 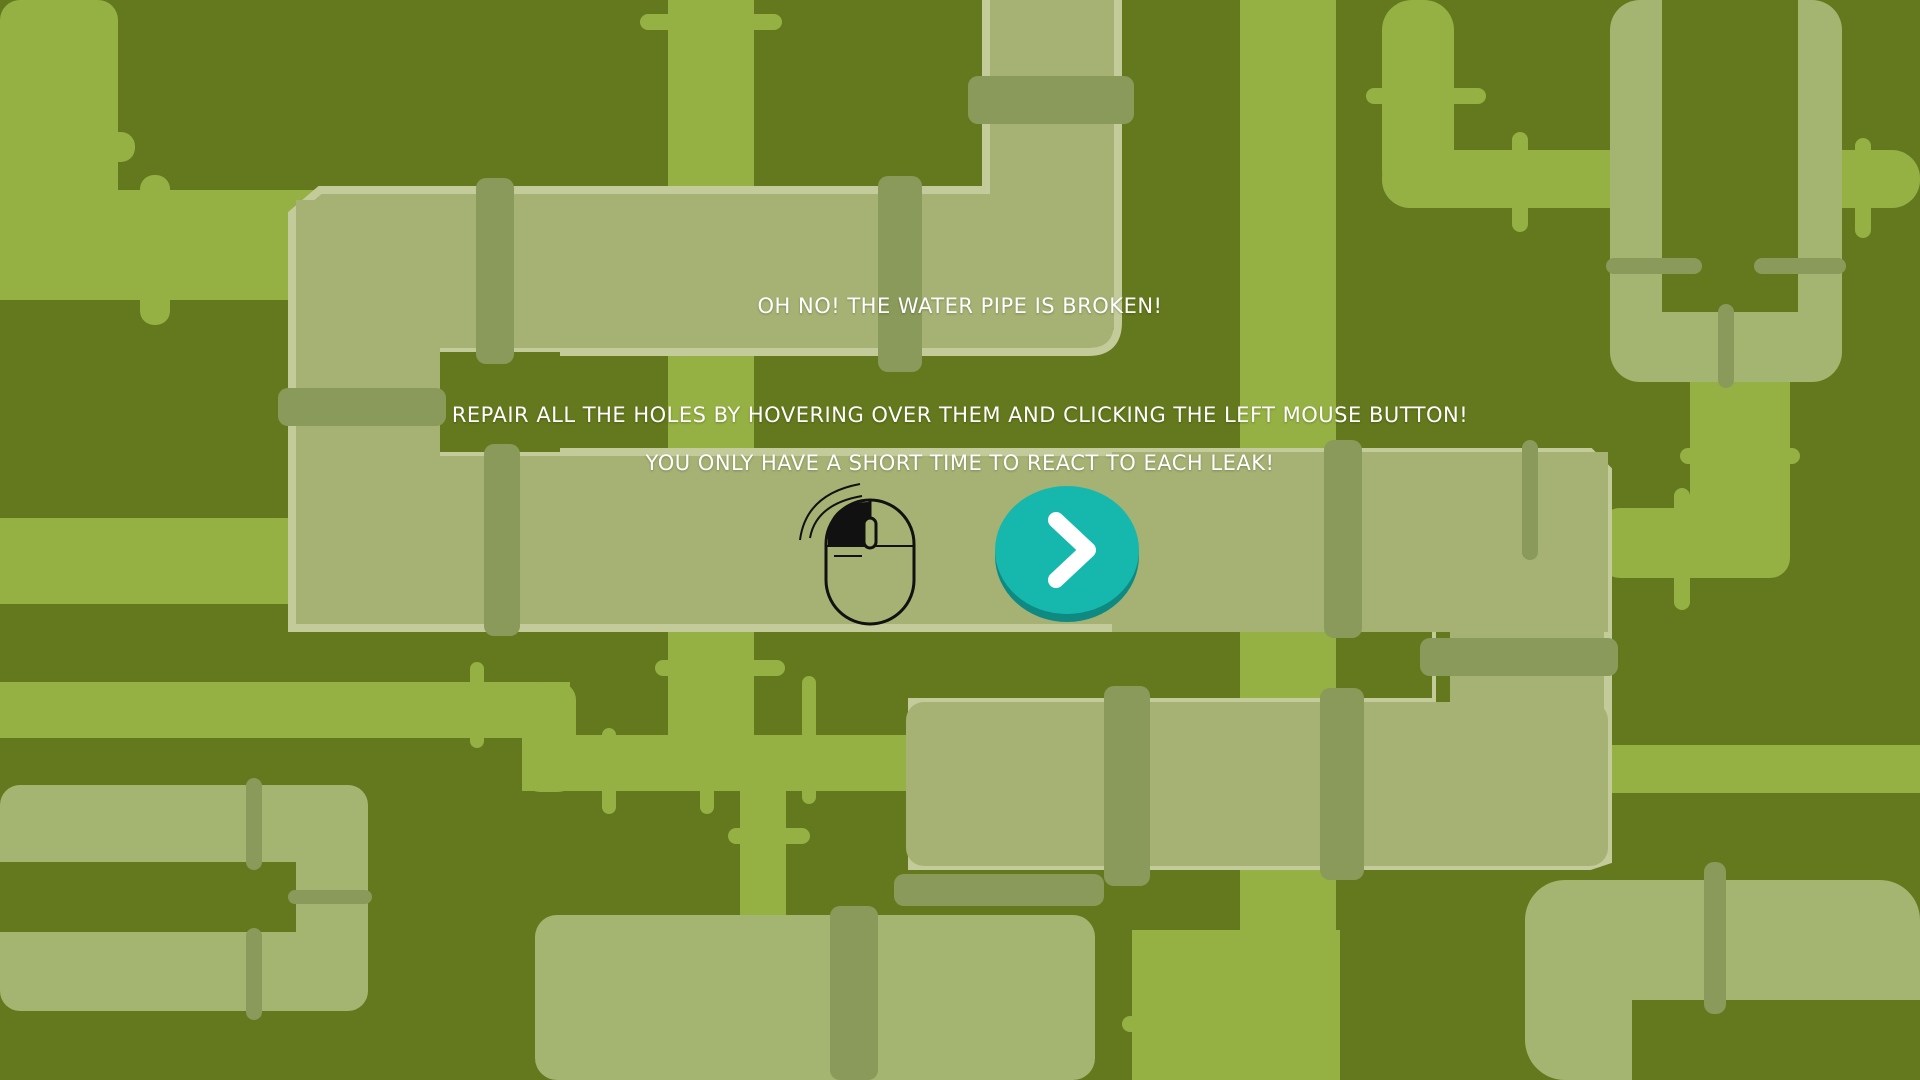 What do you see at coordinates (960, 306) in the screenshot?
I see `dialog-title: OH NO! THE WATER PIPE IS BROKEN!` at bounding box center [960, 306].